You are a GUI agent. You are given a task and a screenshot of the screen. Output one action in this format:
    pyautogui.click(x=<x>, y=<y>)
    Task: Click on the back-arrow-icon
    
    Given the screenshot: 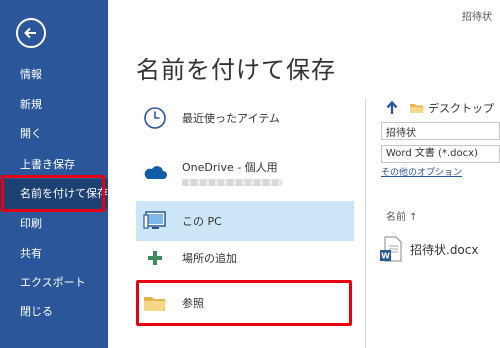 What is the action you would take?
    pyautogui.click(x=30, y=33)
    